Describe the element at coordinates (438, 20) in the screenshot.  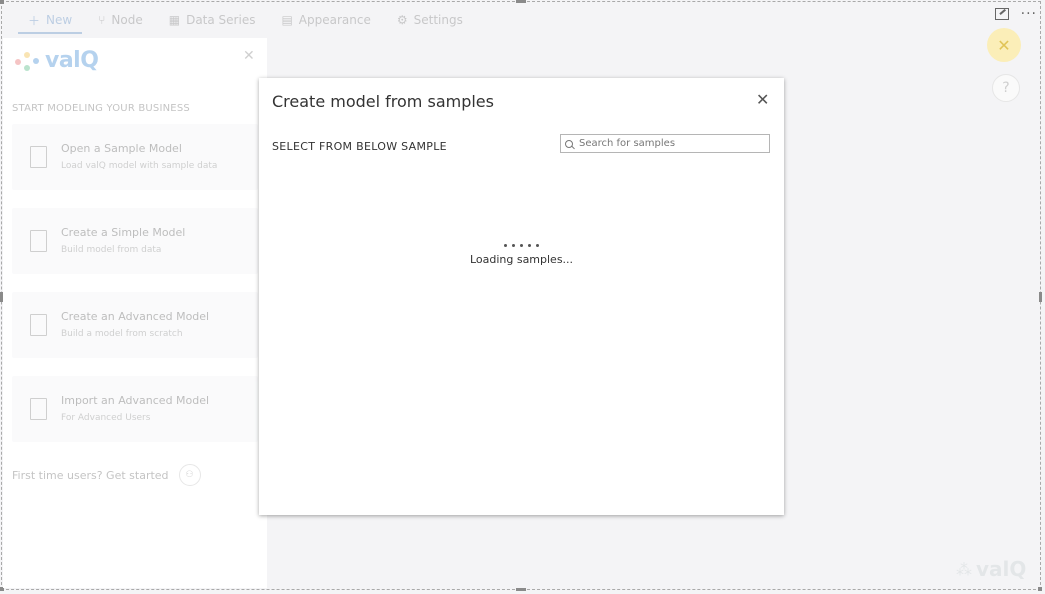
I see `tab-settings-label: Settings` at that location.